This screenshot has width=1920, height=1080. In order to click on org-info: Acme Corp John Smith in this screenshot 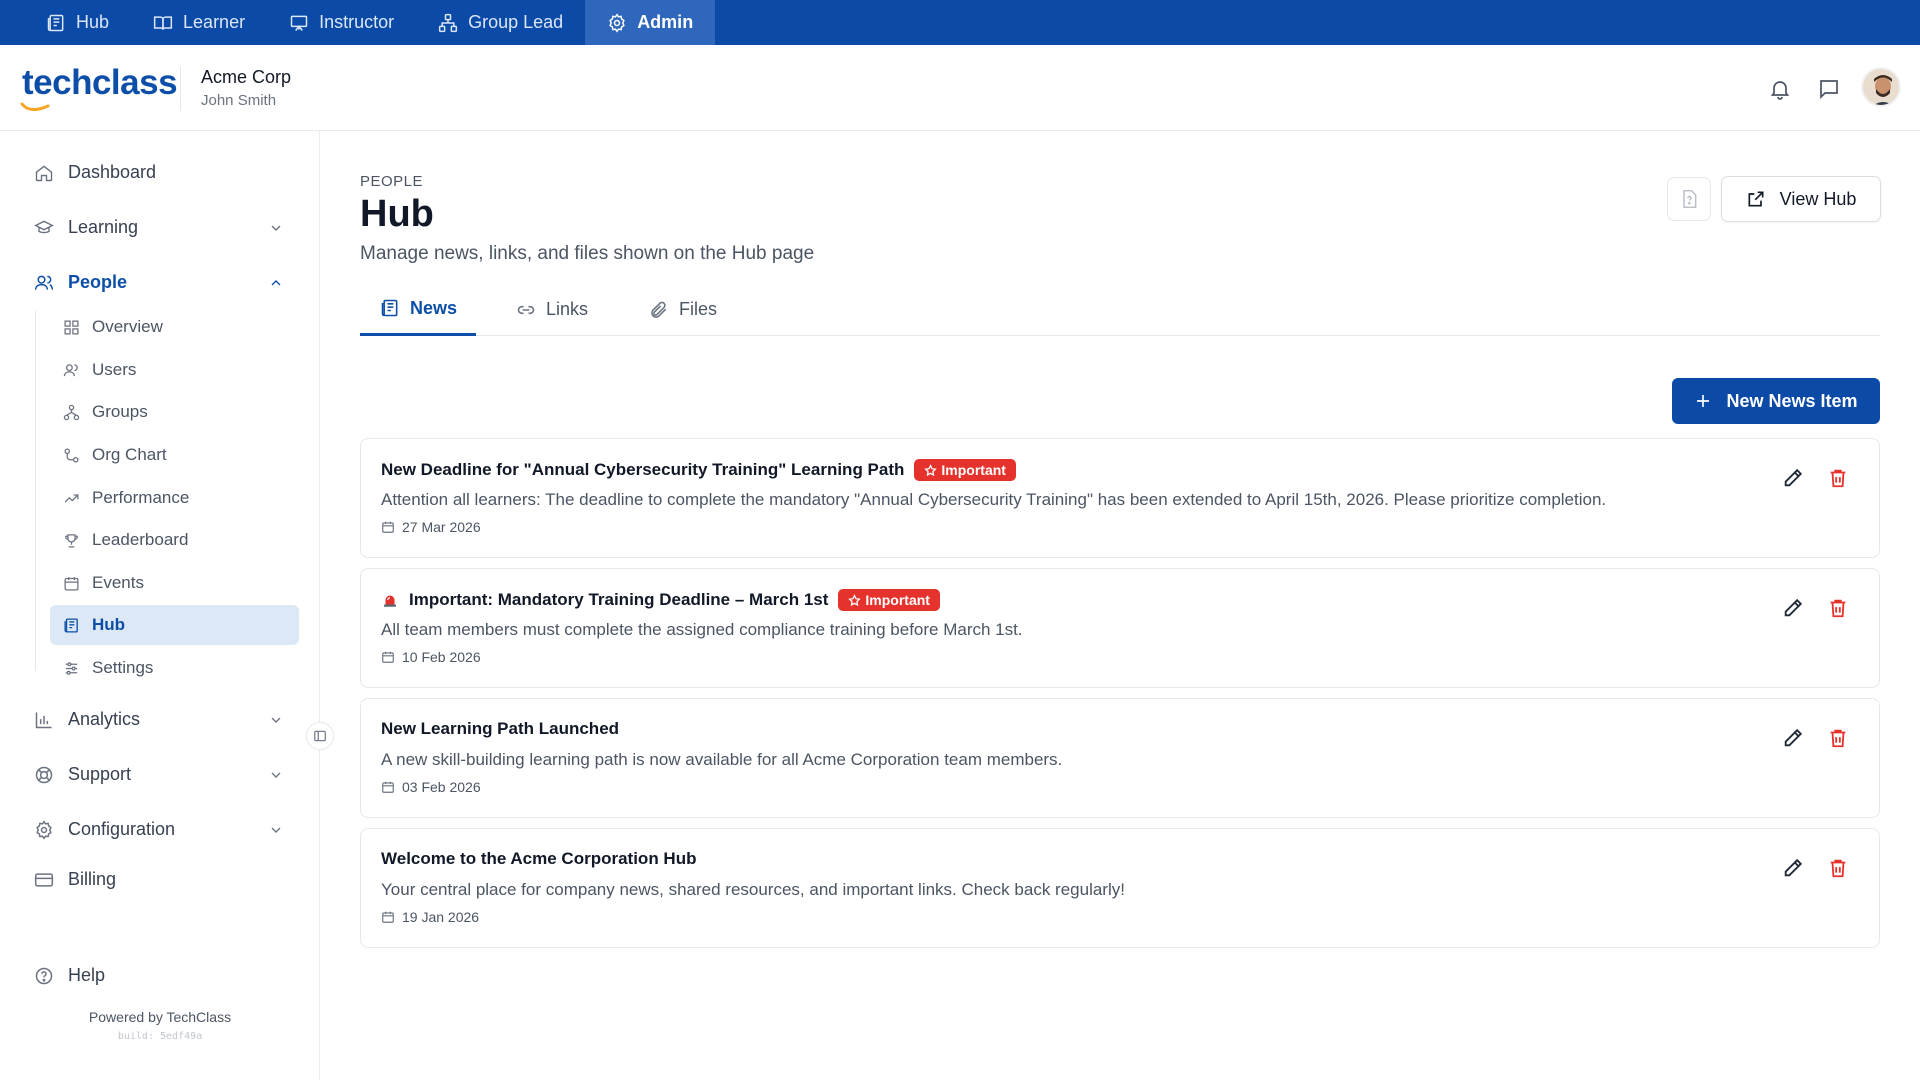, I will do `click(246, 88)`.